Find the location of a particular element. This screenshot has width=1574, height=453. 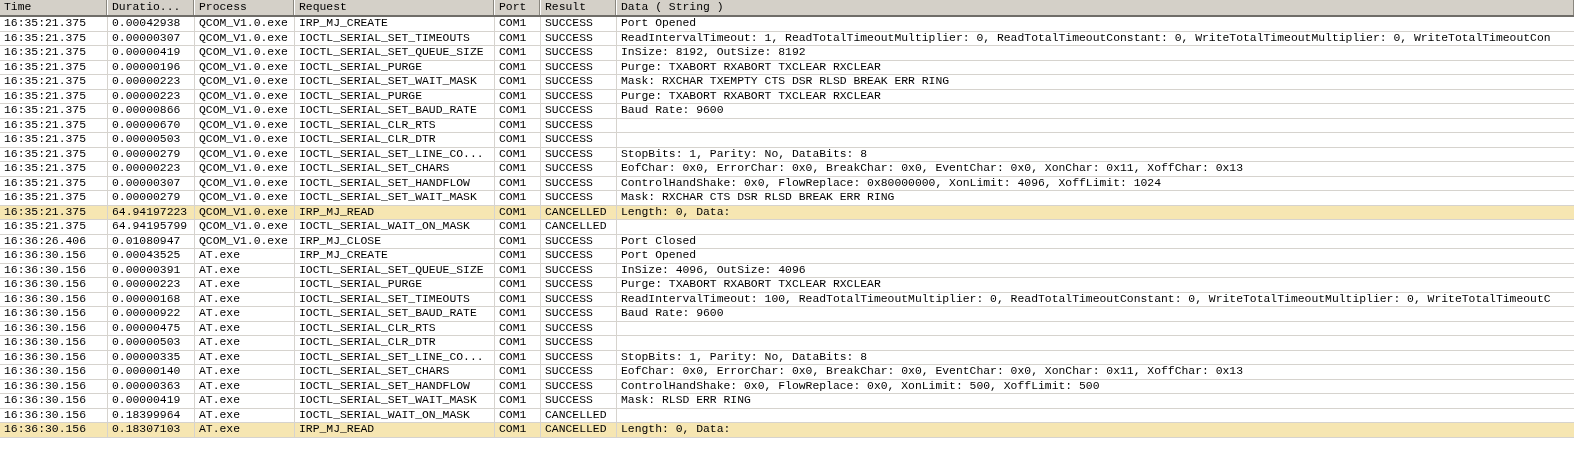

column-header: Data ( String ) is located at coordinates (1095, 7).